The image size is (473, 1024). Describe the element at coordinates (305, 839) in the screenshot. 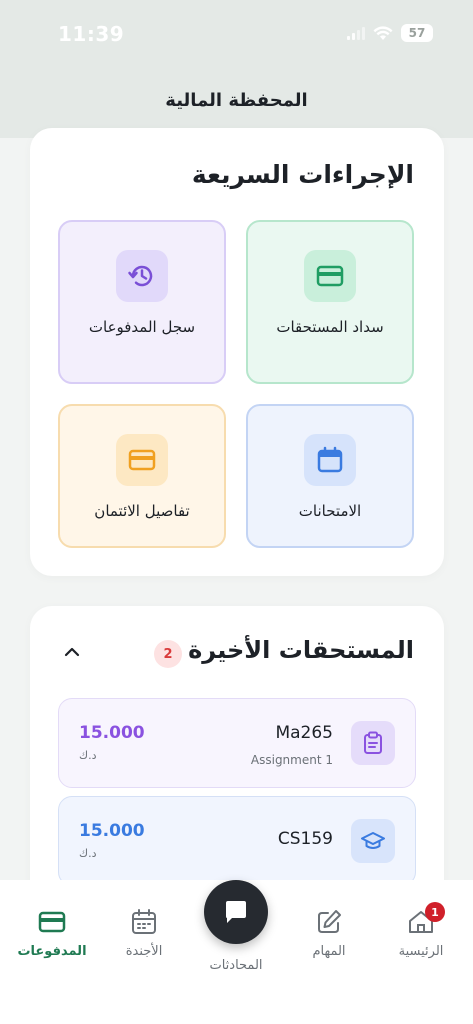

I see `due-code: CS159` at that location.